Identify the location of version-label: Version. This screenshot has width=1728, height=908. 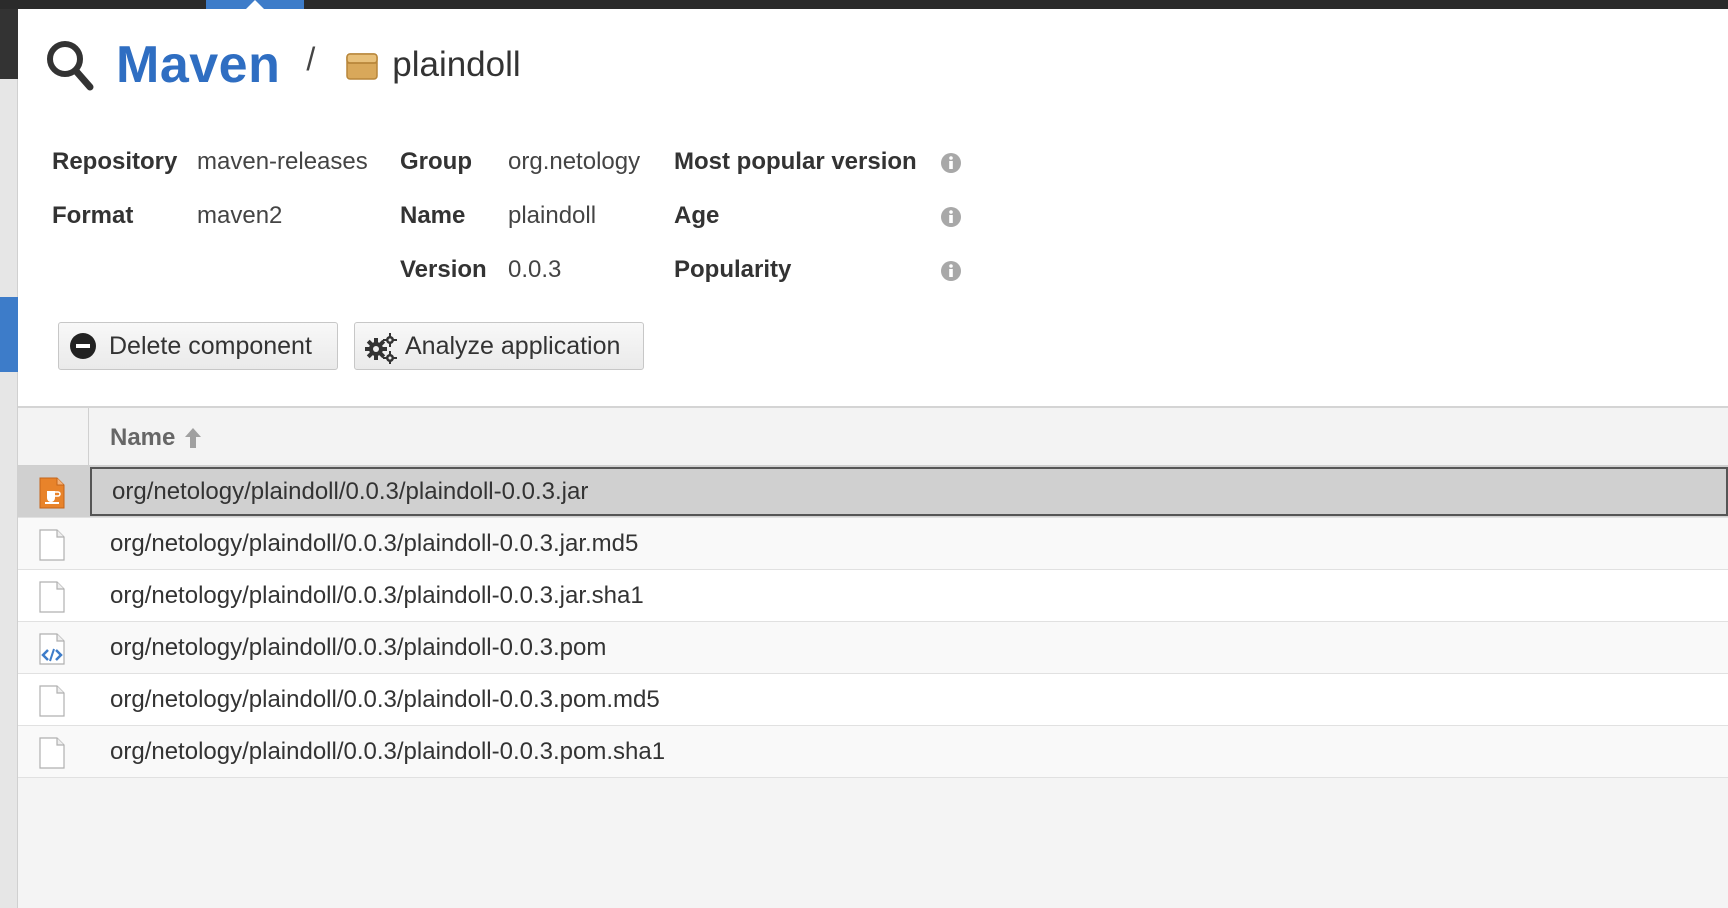
(443, 269).